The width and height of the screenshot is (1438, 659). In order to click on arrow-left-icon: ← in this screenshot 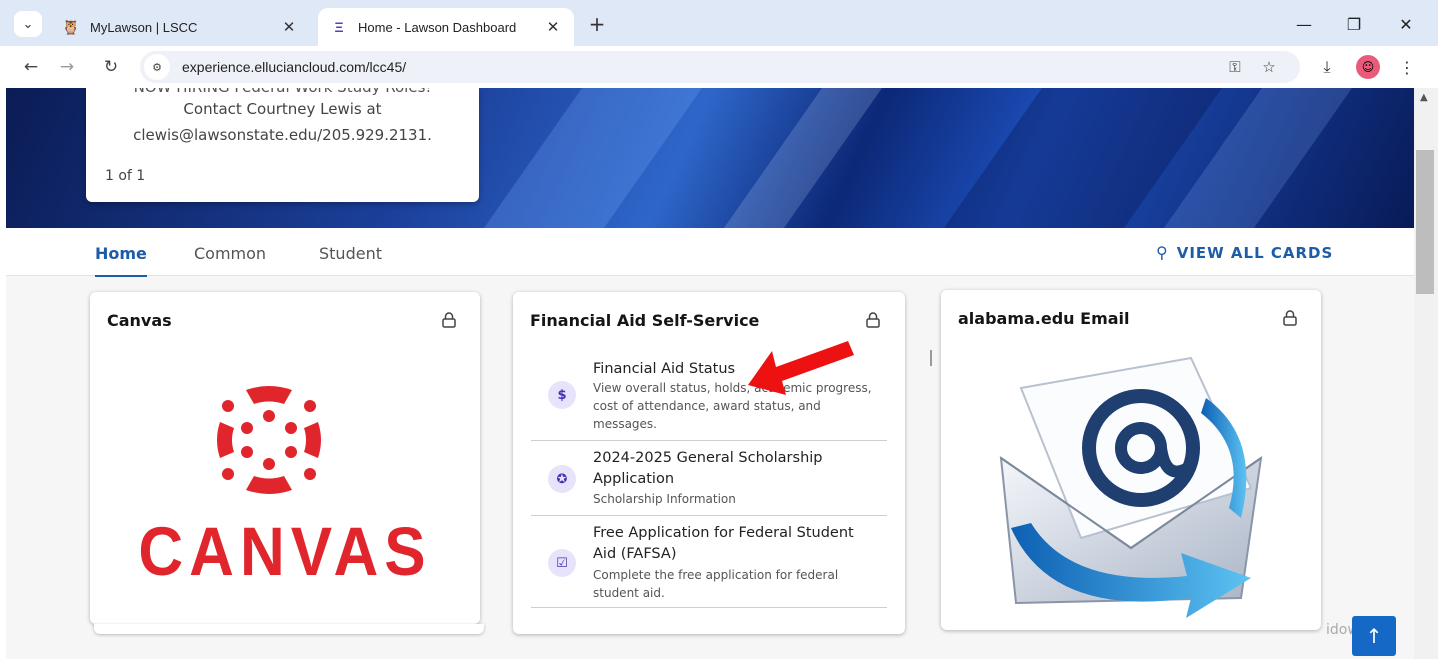, I will do `click(31, 67)`.